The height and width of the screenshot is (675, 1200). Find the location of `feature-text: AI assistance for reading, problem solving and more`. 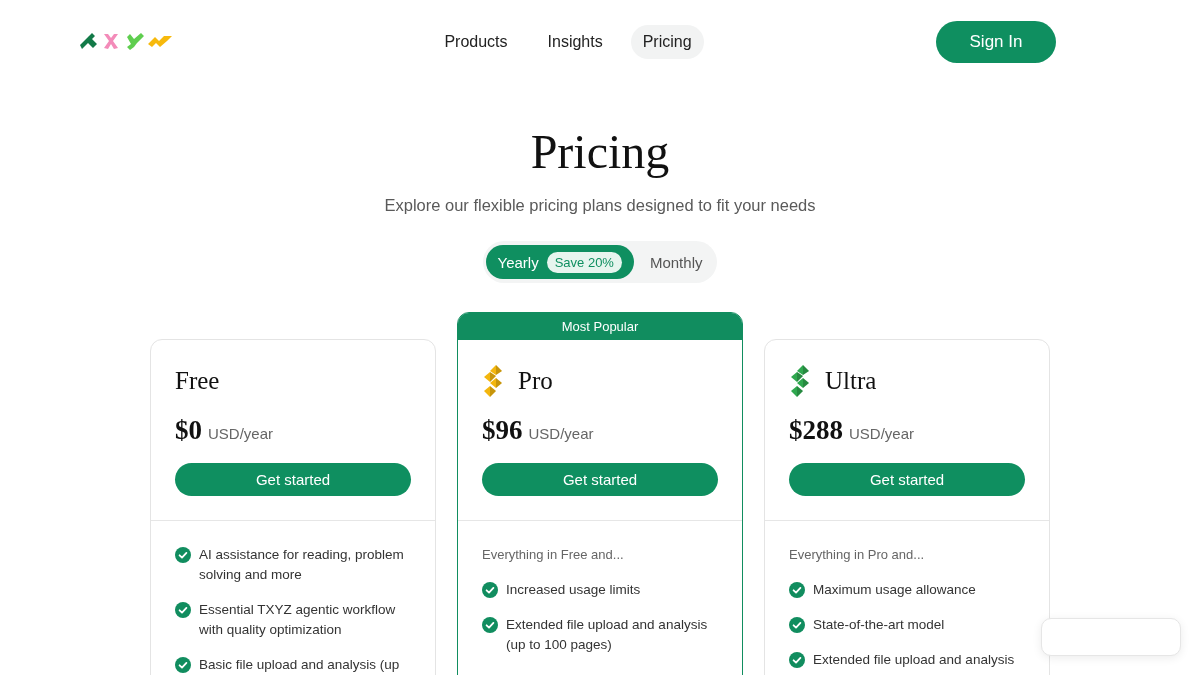

feature-text: AI assistance for reading, problem solving and more is located at coordinates (302, 565).